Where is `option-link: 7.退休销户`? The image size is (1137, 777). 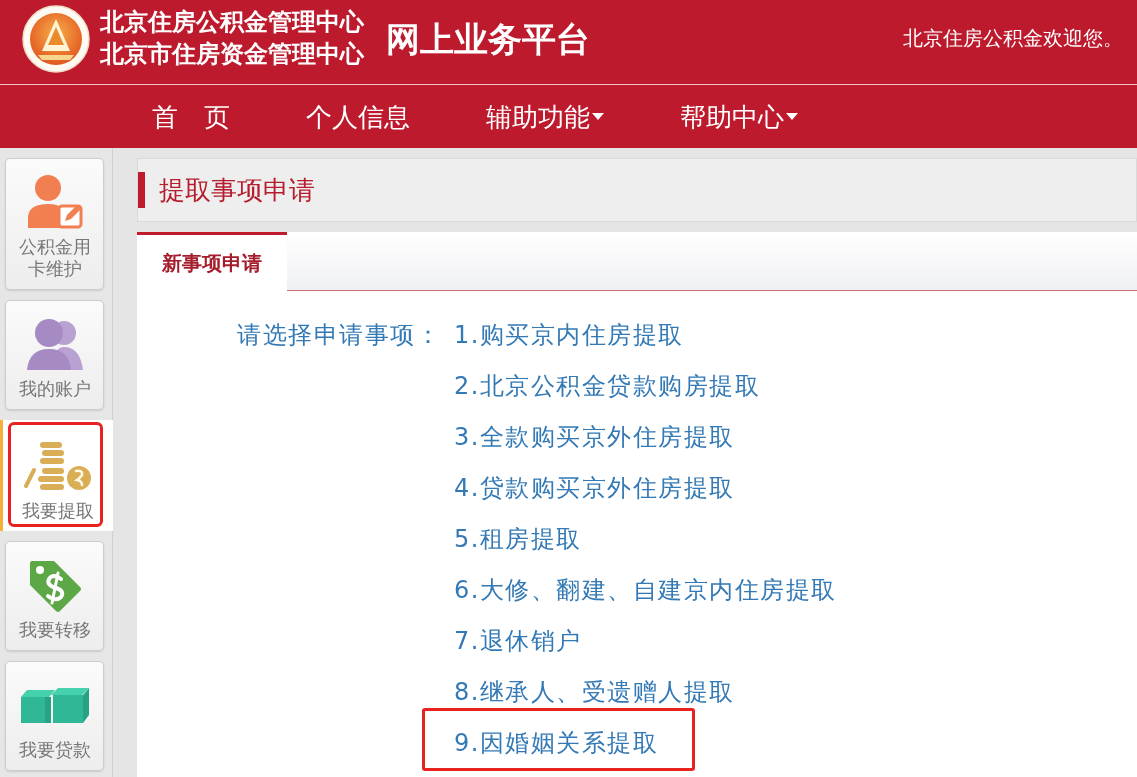
option-link: 7.退休销户 is located at coordinates (518, 640).